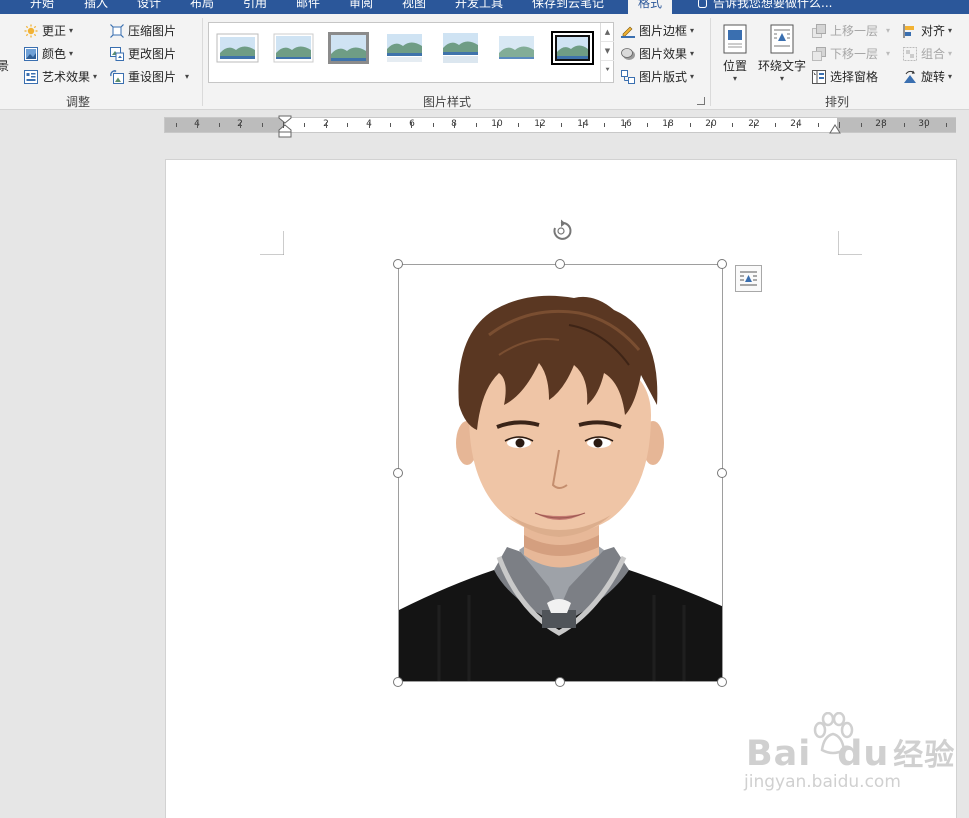 This screenshot has width=969, height=818. I want to click on tab-save-to-cloud-notes: 保存到云笔记, so click(568, 7).